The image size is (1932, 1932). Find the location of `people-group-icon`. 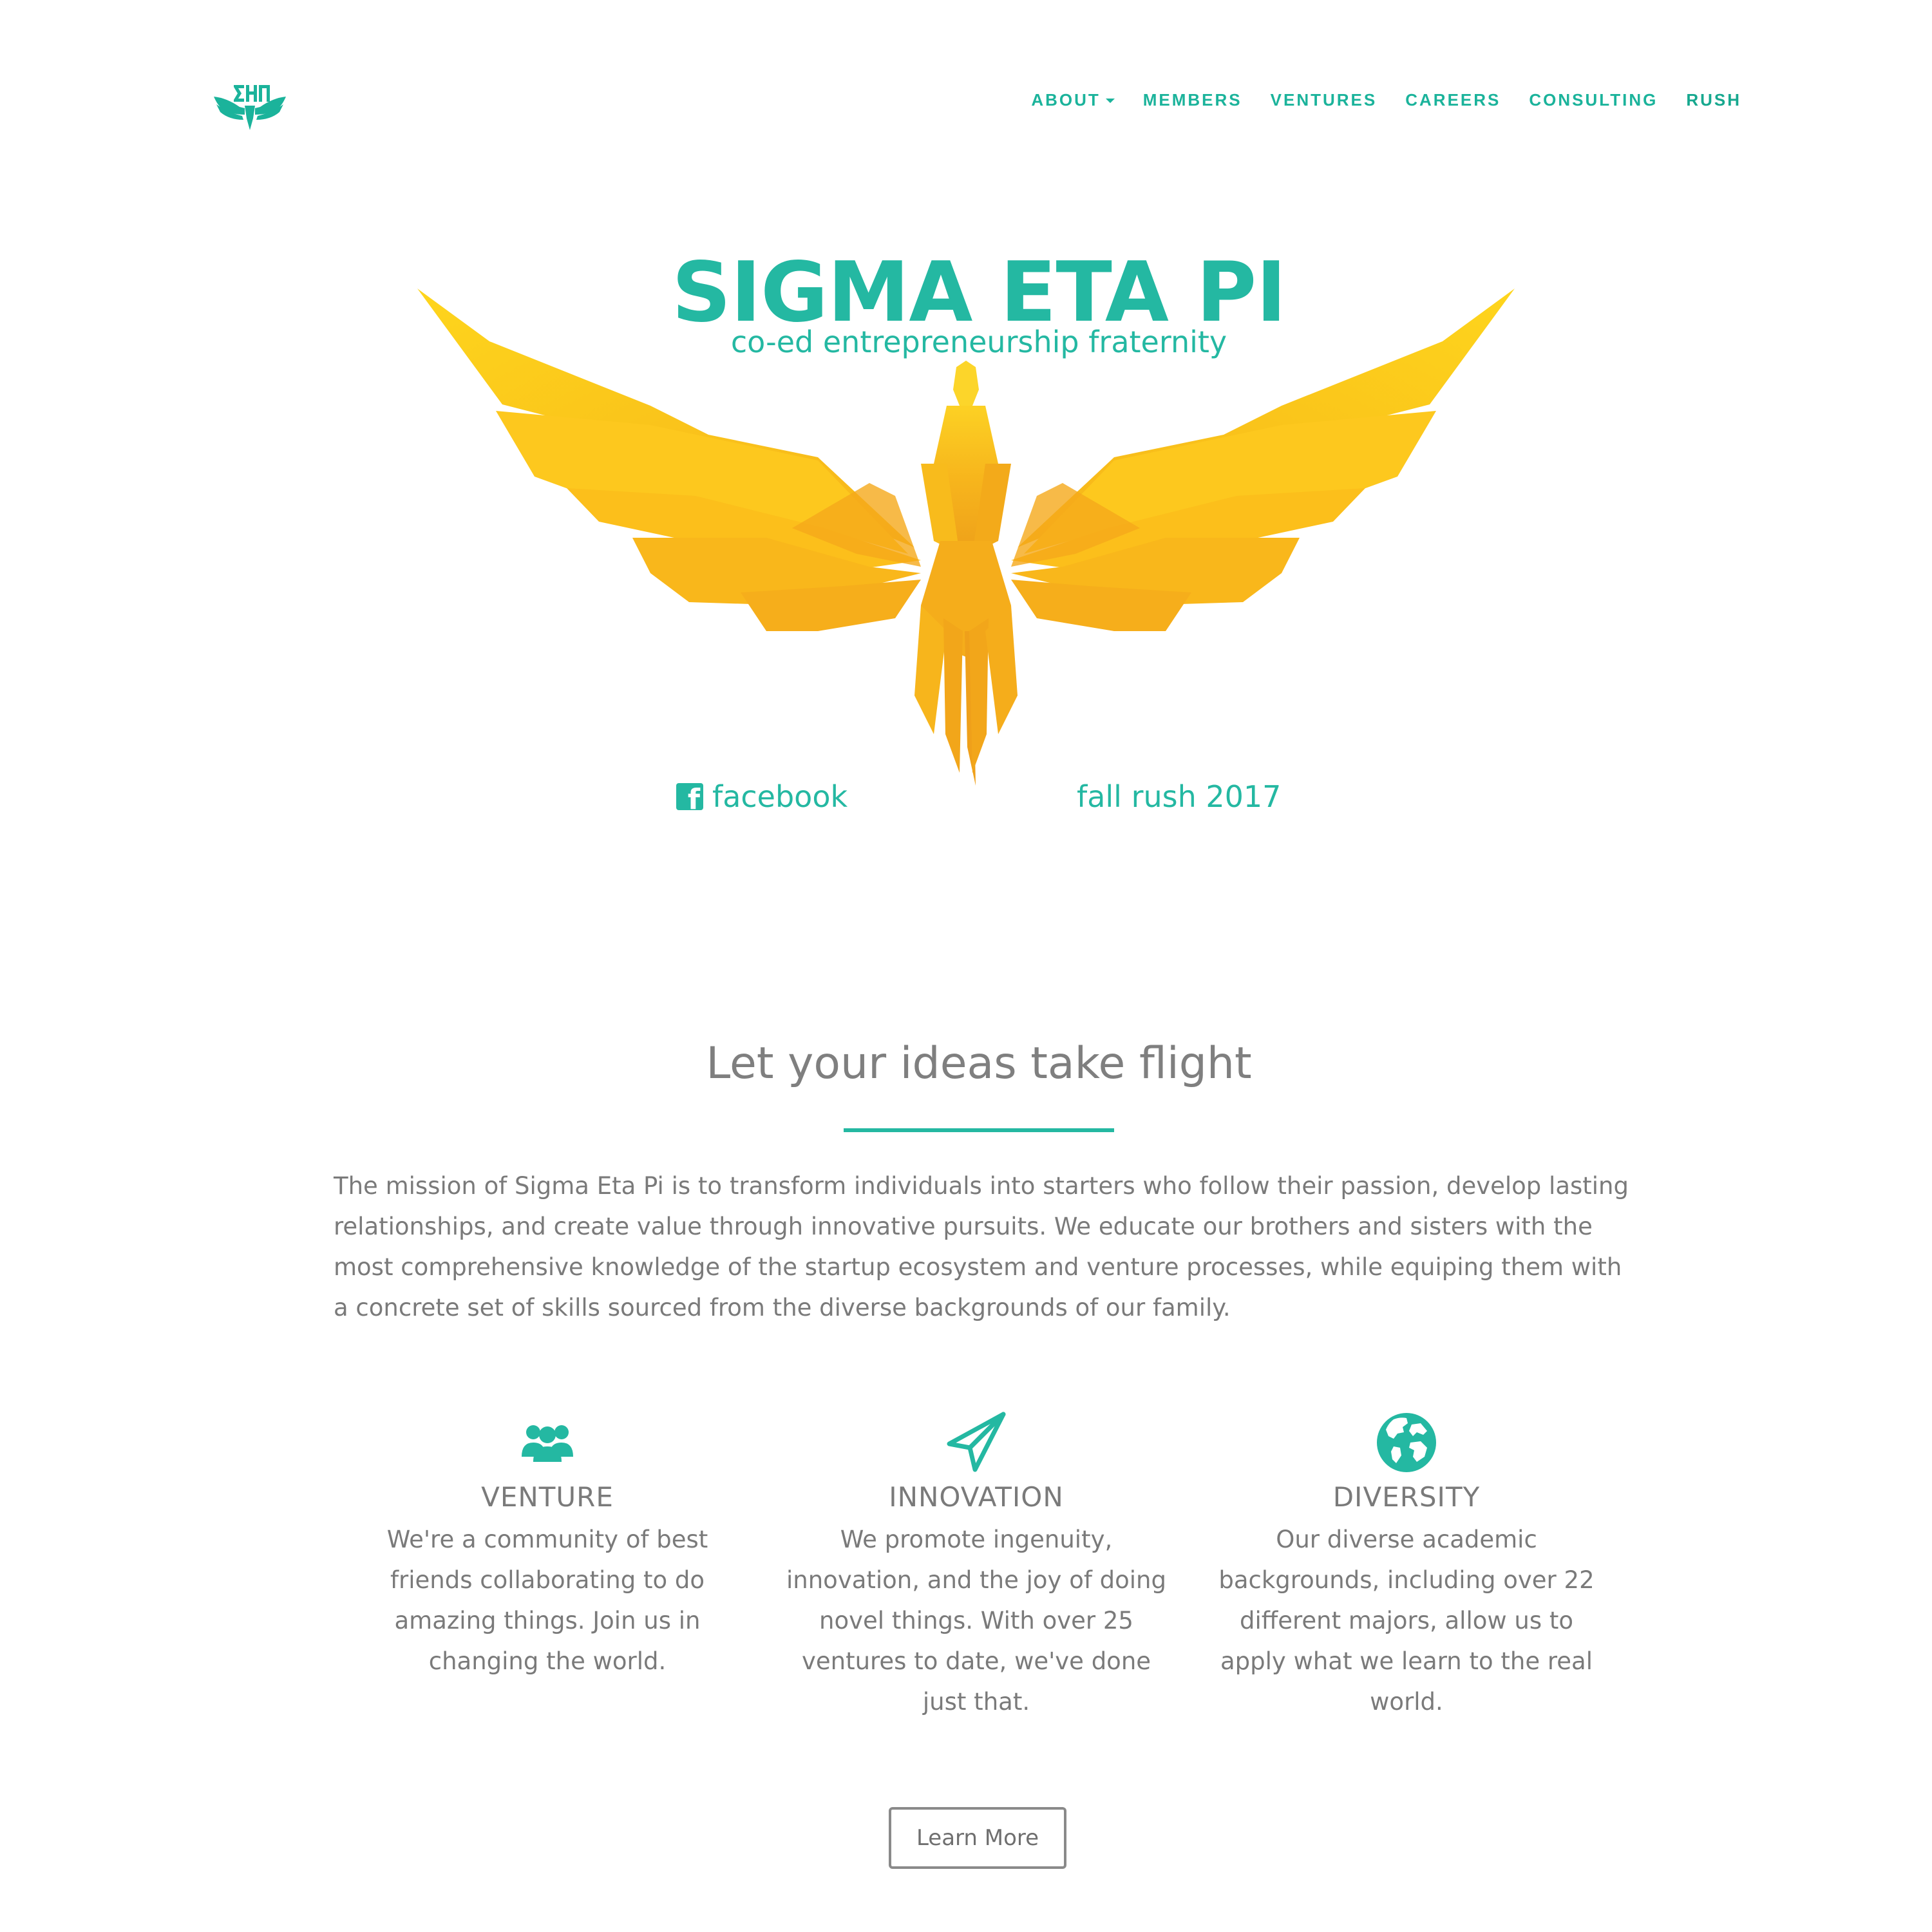

people-group-icon is located at coordinates (547, 1444).